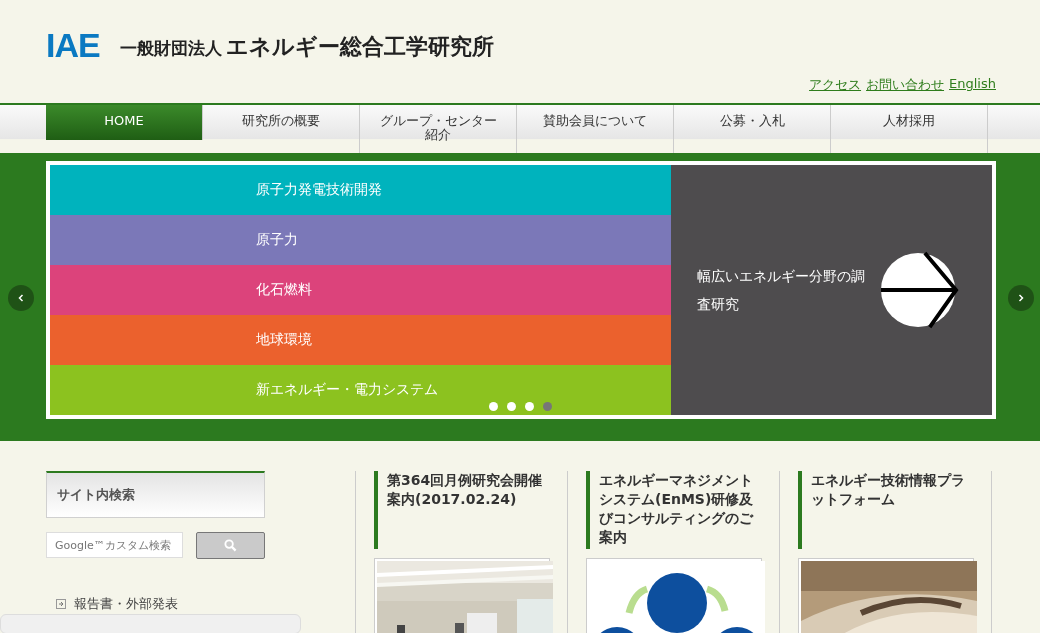 The width and height of the screenshot is (1040, 633). I want to click on header-link: English, so click(972, 85).